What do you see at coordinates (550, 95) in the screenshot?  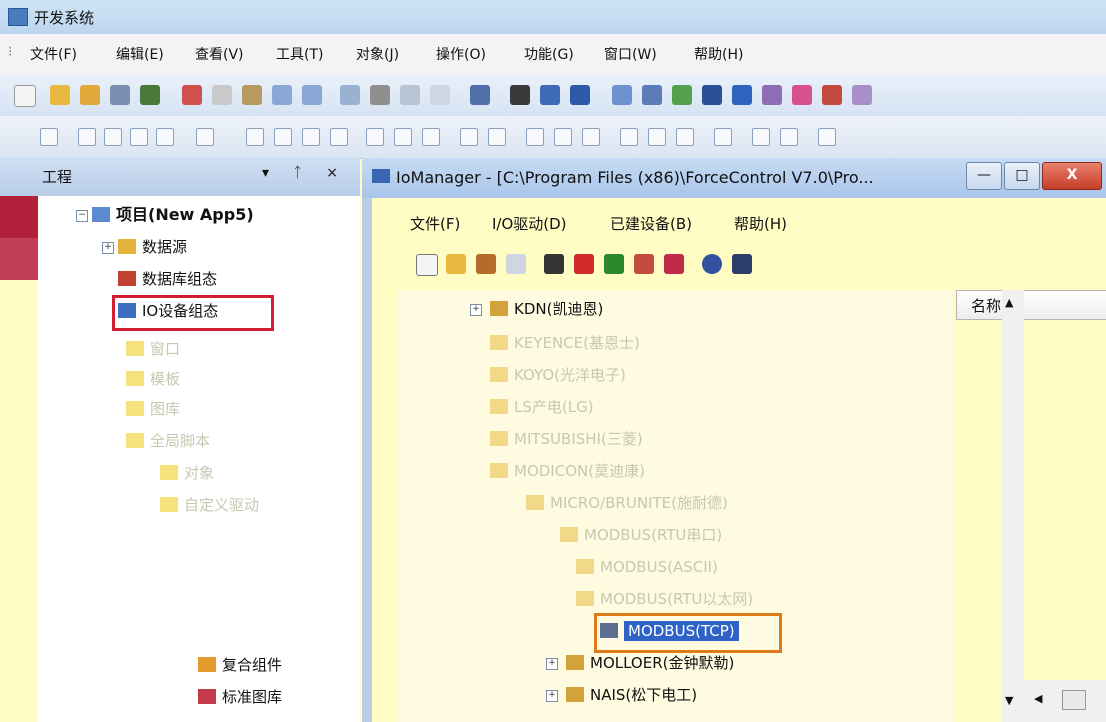 I see `chart-icon` at bounding box center [550, 95].